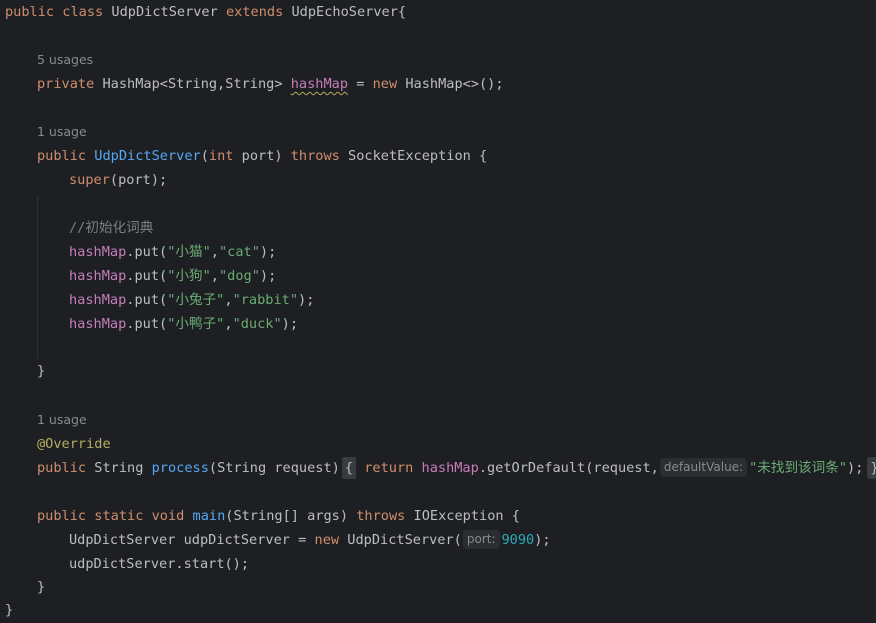  What do you see at coordinates (265, 300) in the screenshot?
I see `string-literal: "rabbit"` at bounding box center [265, 300].